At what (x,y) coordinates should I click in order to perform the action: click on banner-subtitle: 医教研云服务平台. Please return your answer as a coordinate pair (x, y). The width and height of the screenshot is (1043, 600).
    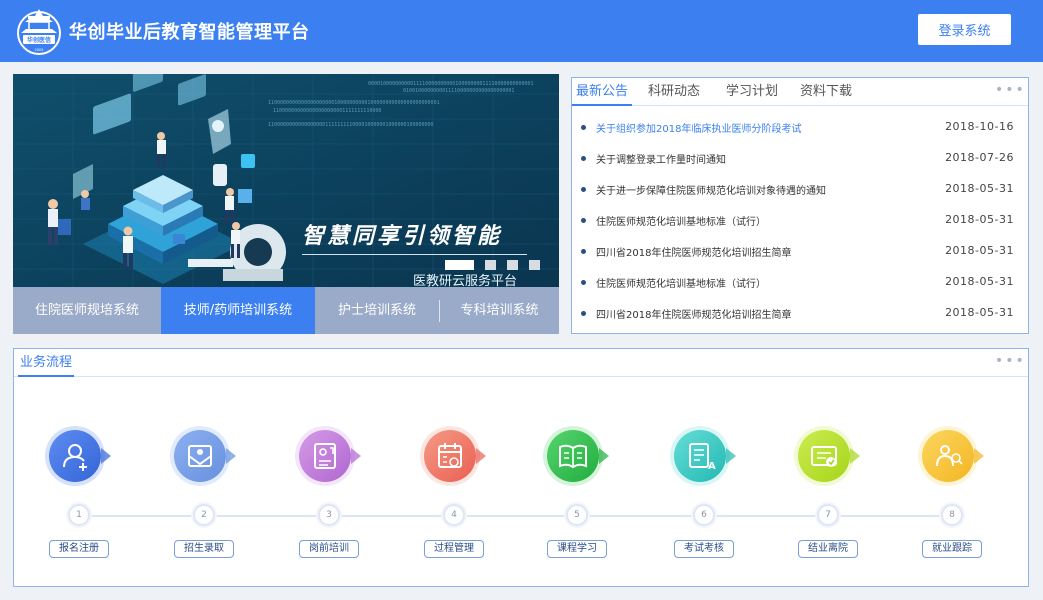
    Looking at the image, I should click on (465, 280).